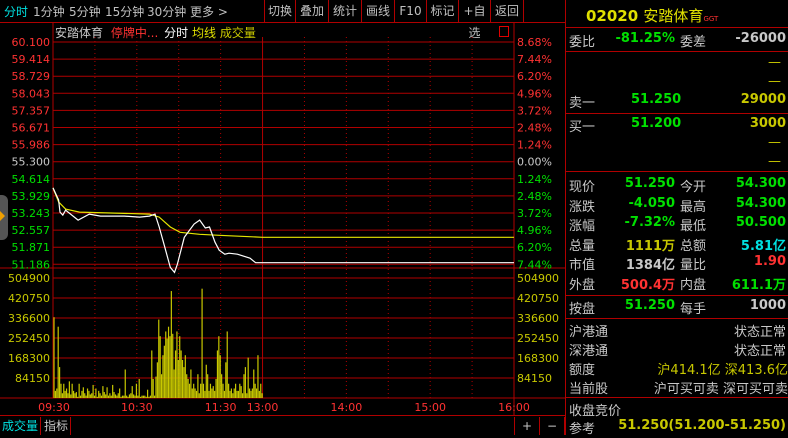 Image resolution: width=788 pixels, height=438 pixels. What do you see at coordinates (31, 42) in the screenshot?
I see `price-tick-label: 60.100` at bounding box center [31, 42].